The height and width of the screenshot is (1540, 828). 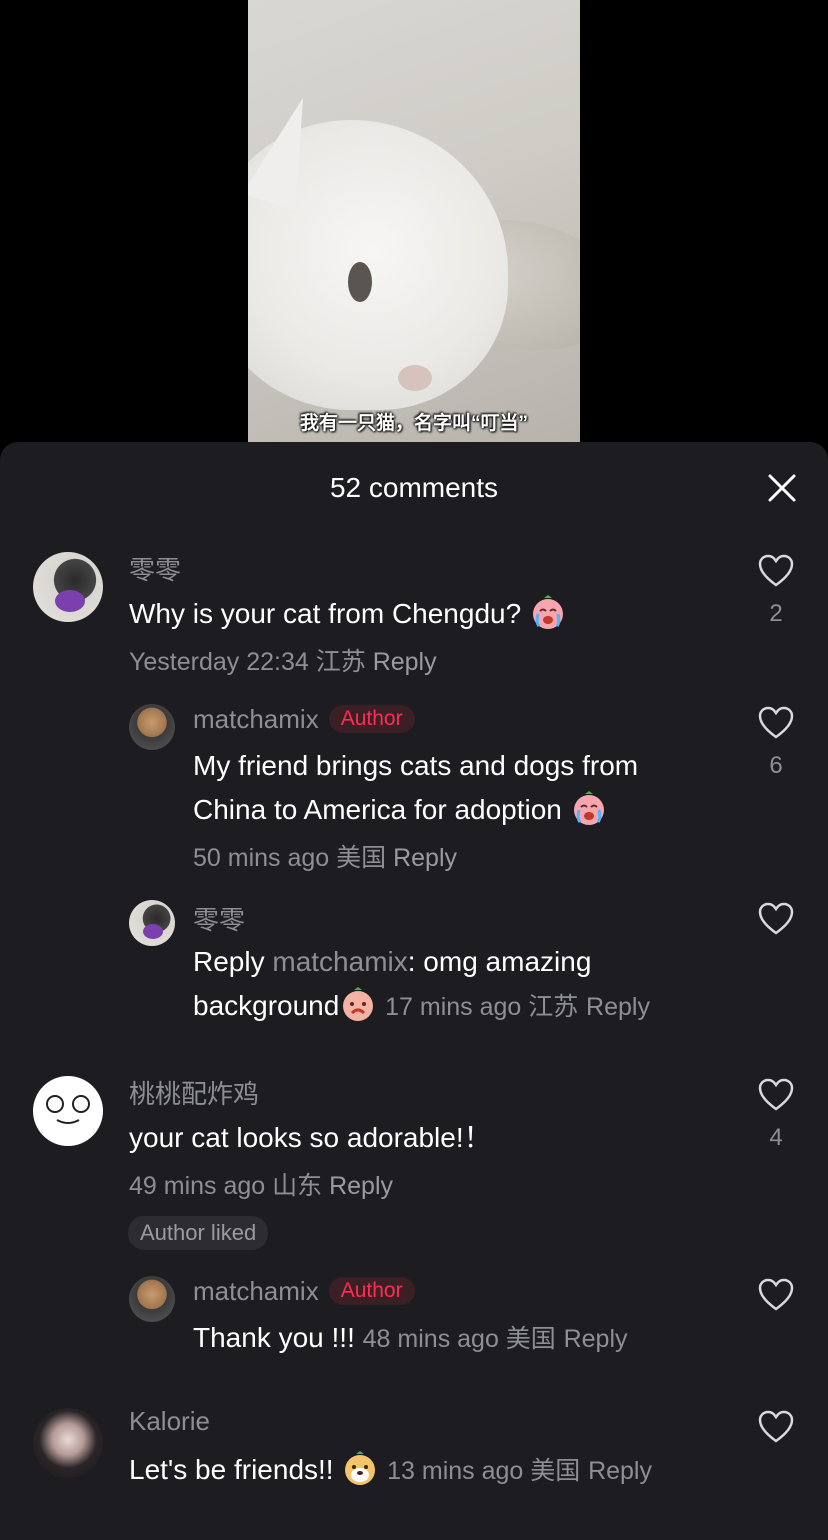 What do you see at coordinates (219, 918) in the screenshot?
I see `reply-username: 零零` at bounding box center [219, 918].